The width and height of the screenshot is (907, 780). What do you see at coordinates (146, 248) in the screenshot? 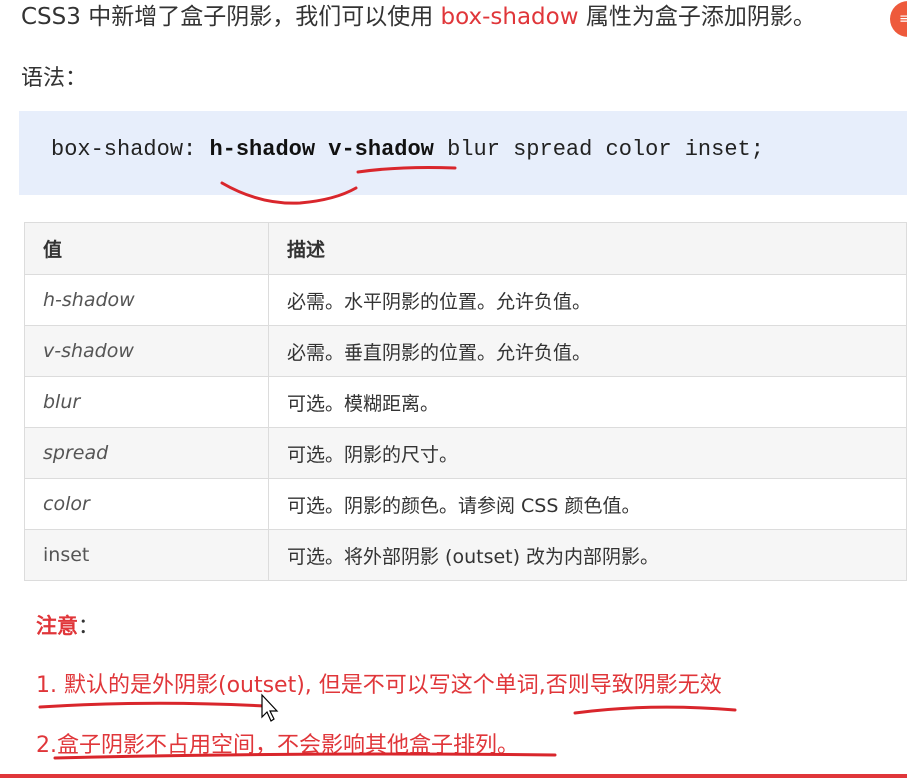
I see `header-value: 值` at bounding box center [146, 248].